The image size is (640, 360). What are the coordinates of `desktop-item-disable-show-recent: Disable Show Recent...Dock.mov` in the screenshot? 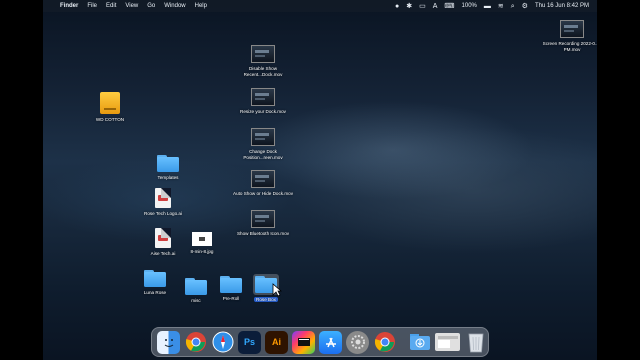 It's located at (263, 61).